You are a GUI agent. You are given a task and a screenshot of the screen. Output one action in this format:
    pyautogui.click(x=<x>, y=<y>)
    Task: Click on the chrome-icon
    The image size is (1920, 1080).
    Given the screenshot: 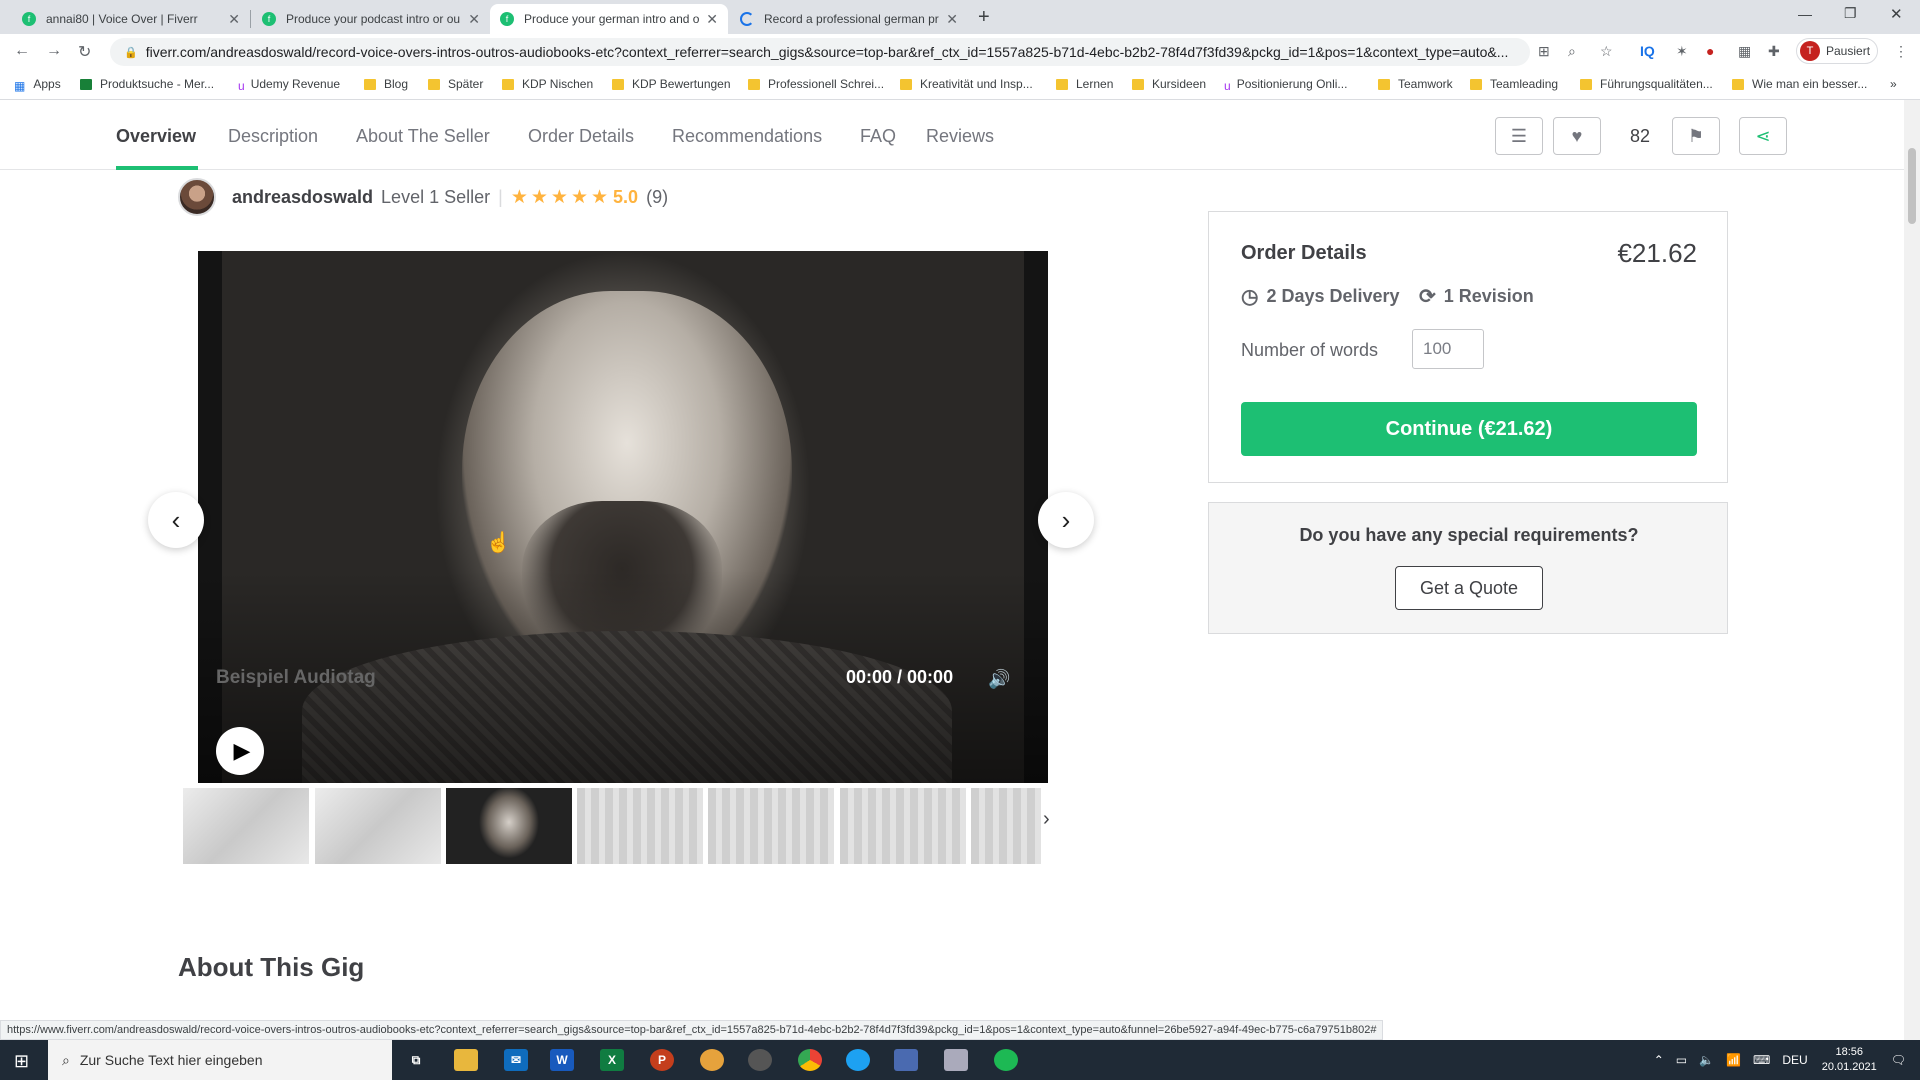 What is the action you would take?
    pyautogui.click(x=810, y=1060)
    